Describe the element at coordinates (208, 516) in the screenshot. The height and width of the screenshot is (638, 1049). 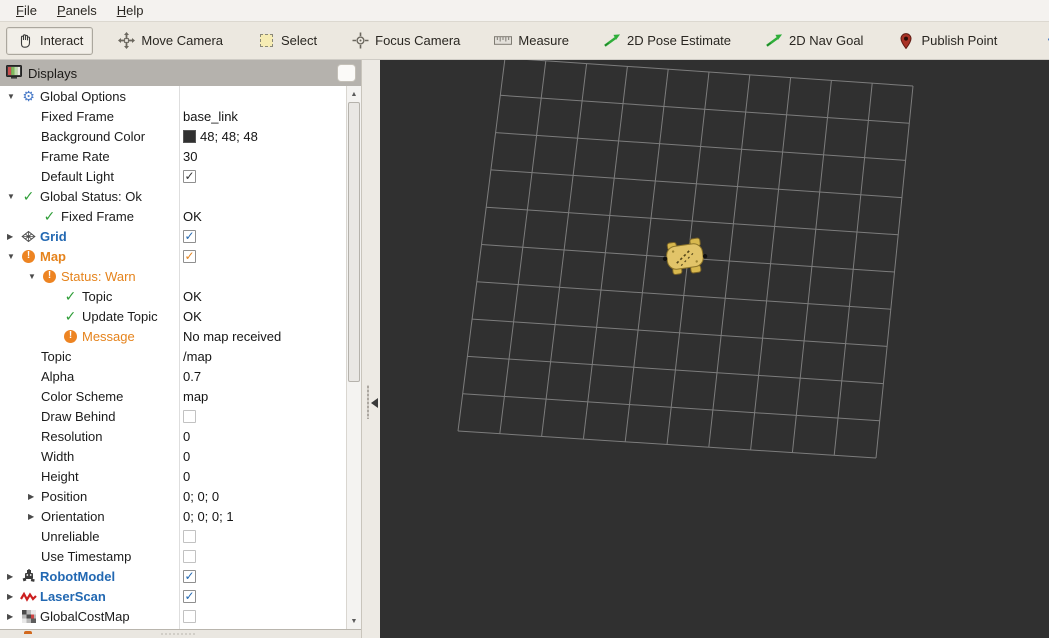
I see `row-value: 0; 0; 0; 1` at that location.